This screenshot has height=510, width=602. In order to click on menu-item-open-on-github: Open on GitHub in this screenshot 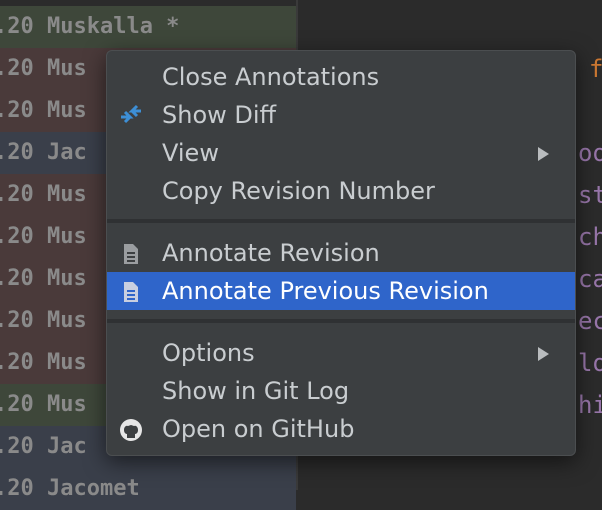, I will do `click(341, 429)`.